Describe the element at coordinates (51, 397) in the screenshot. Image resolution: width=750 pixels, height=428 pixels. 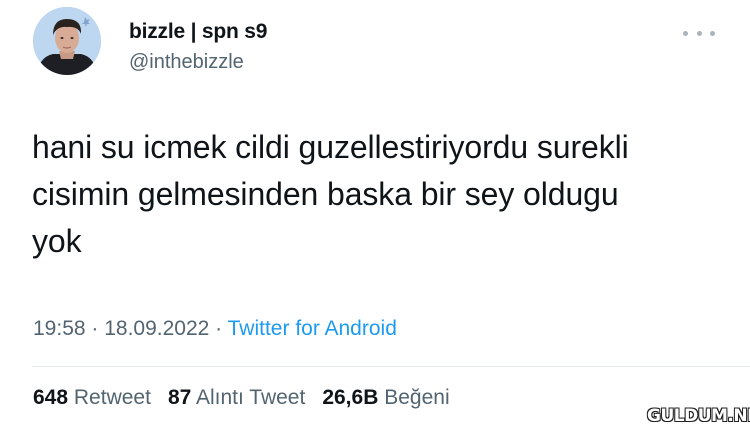
I see `retweet-count: 648` at that location.